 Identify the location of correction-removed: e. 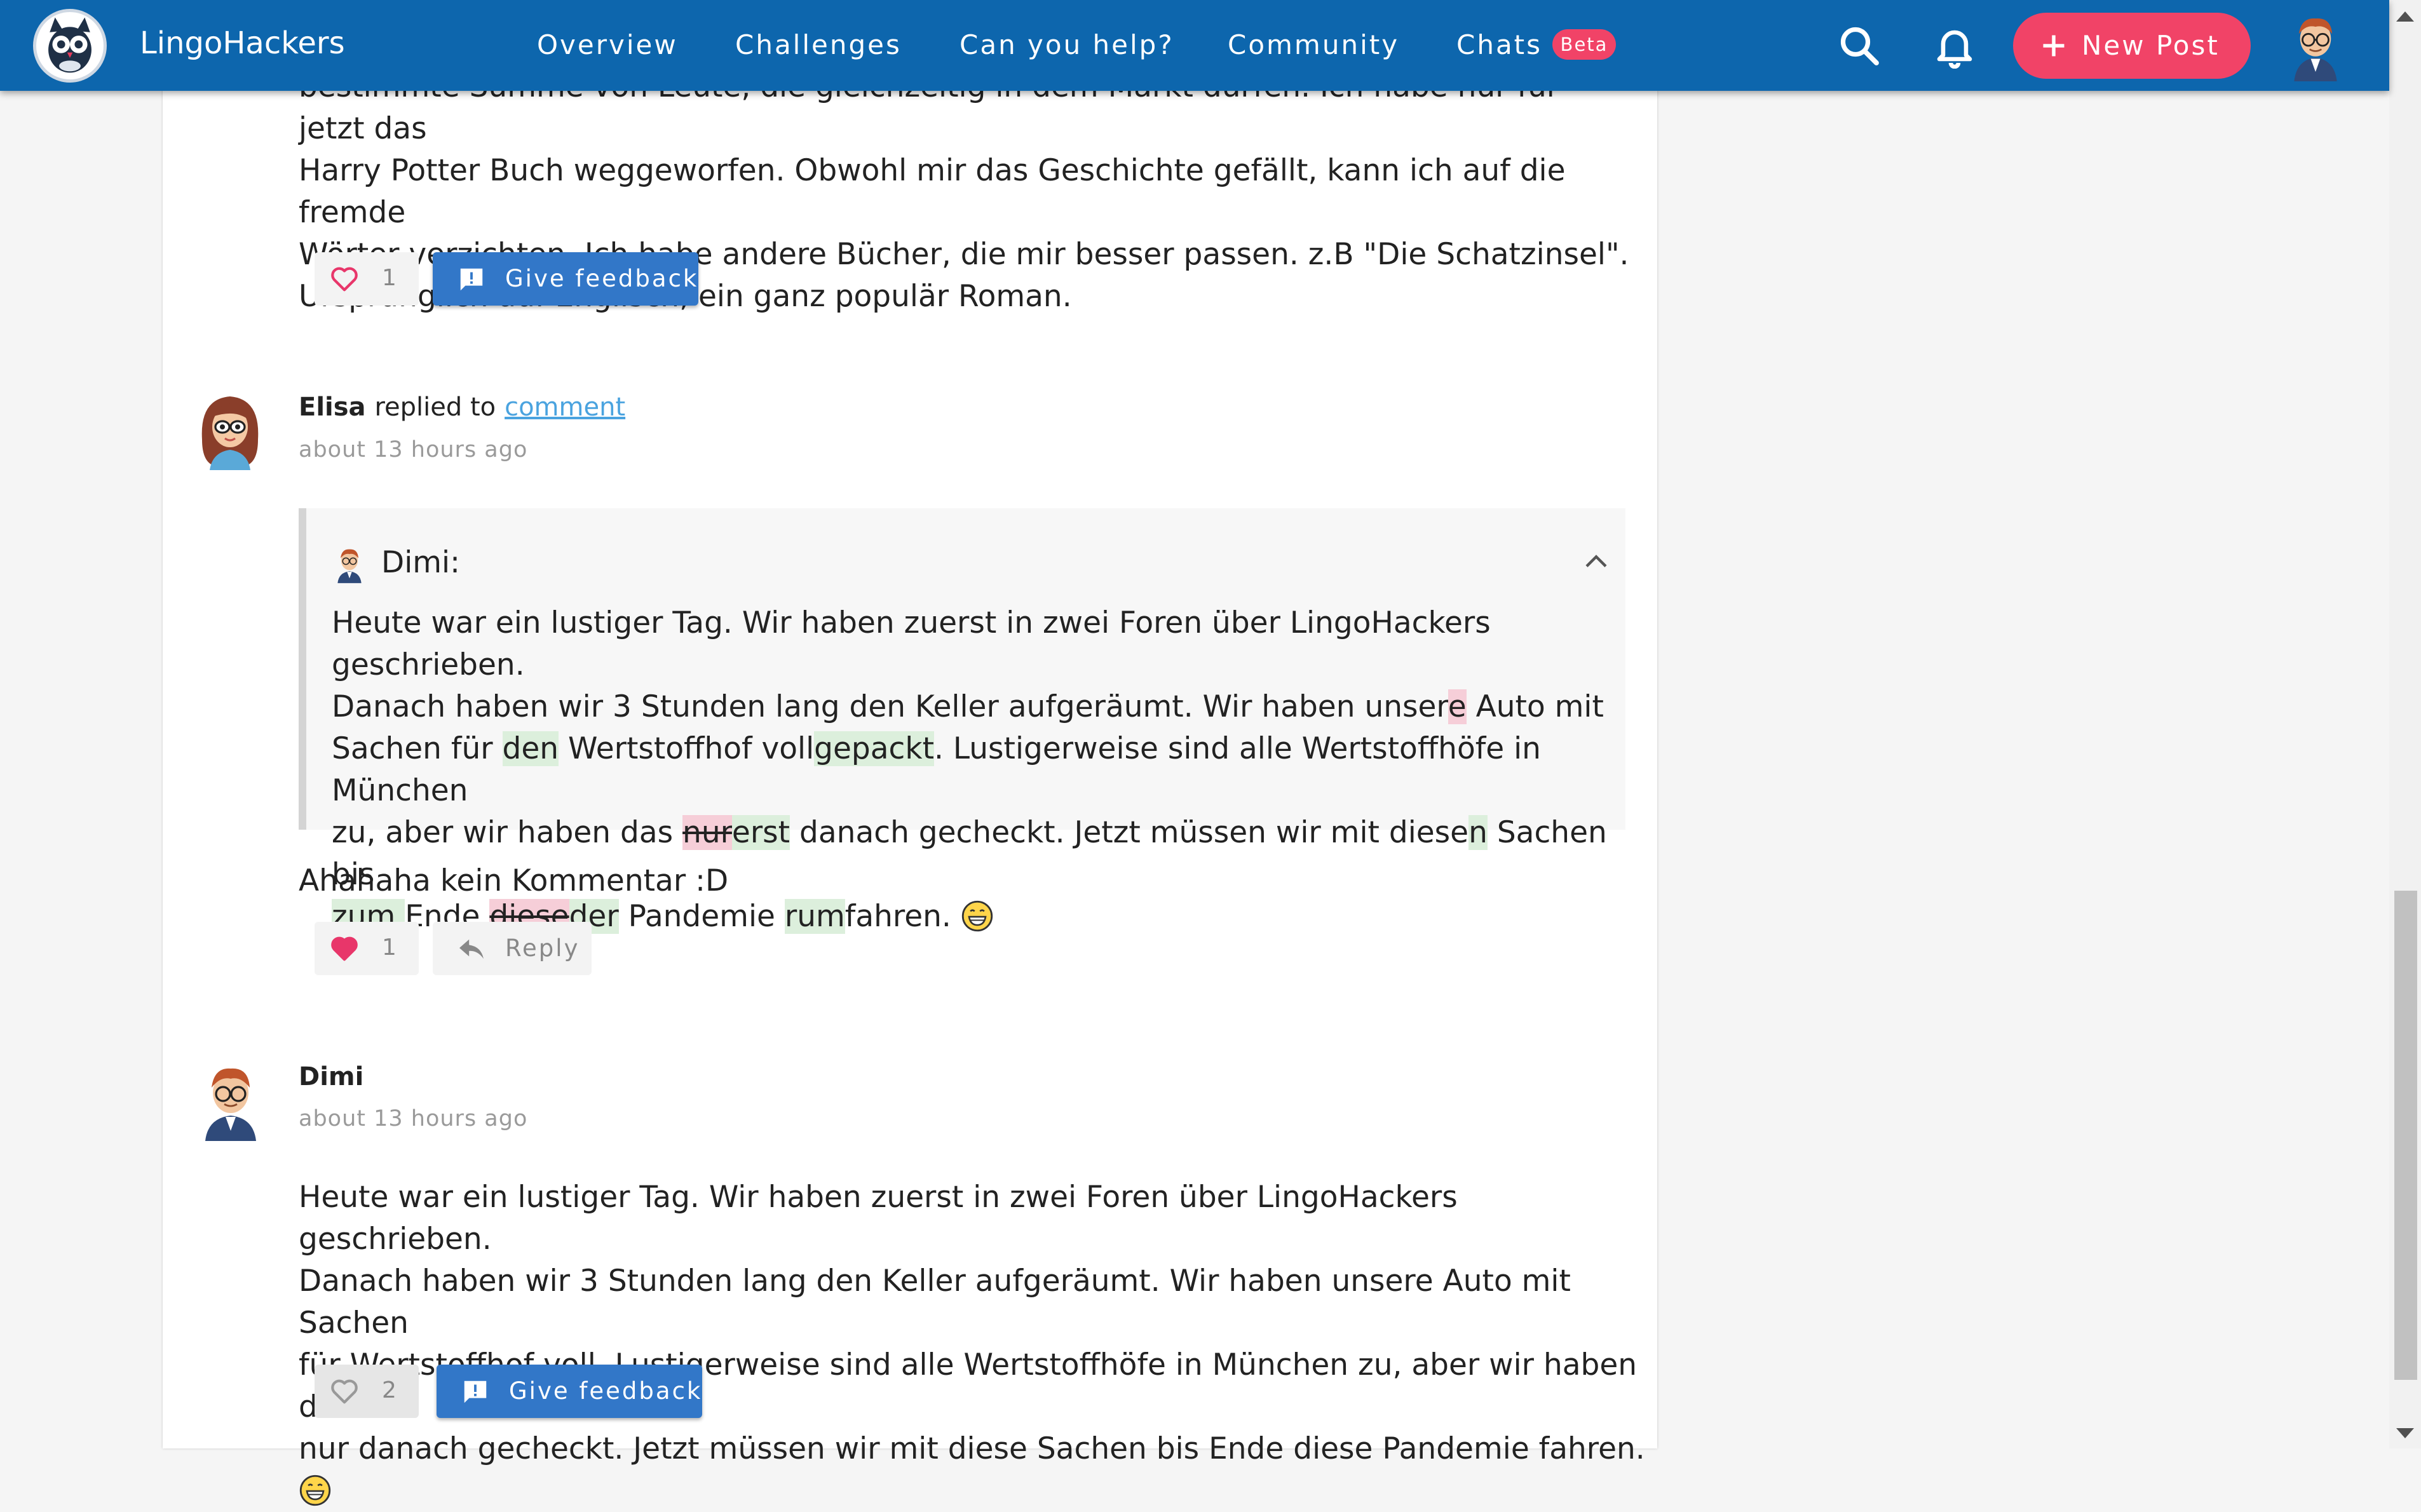
(1457, 706).